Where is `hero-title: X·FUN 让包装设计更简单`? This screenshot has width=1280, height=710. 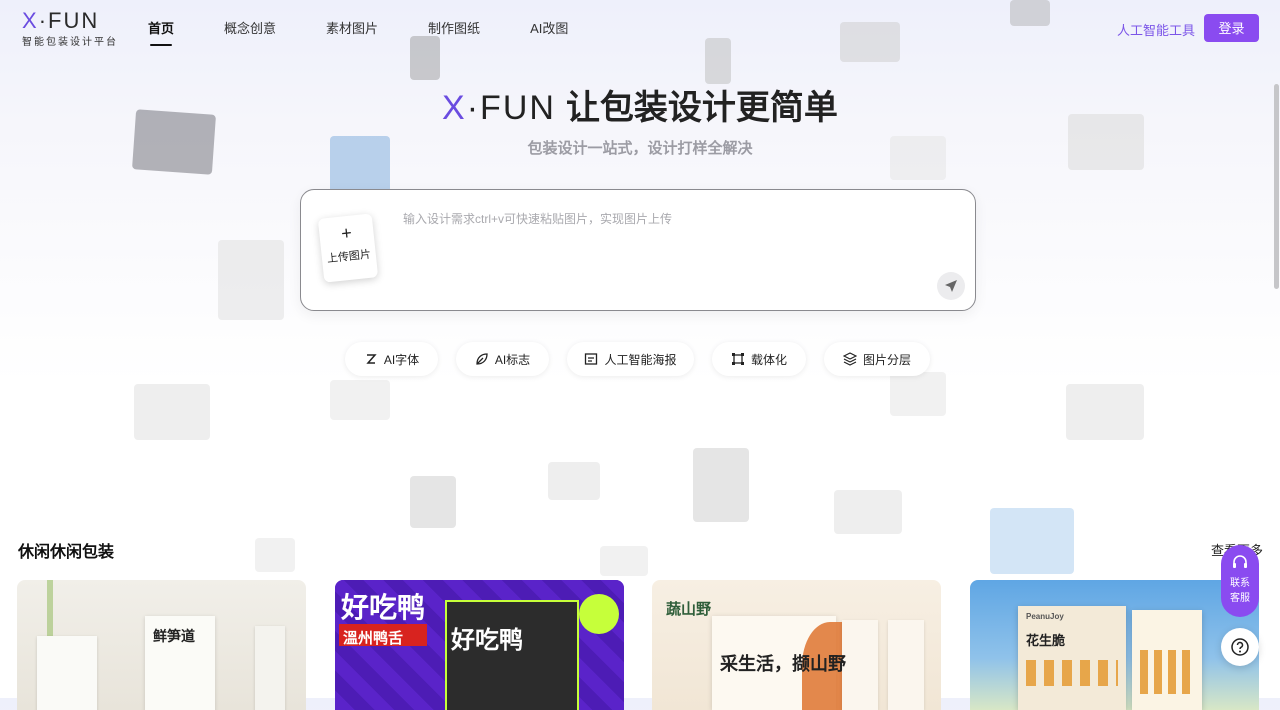
hero-title: X·FUN 让包装设计更简单 is located at coordinates (640, 104).